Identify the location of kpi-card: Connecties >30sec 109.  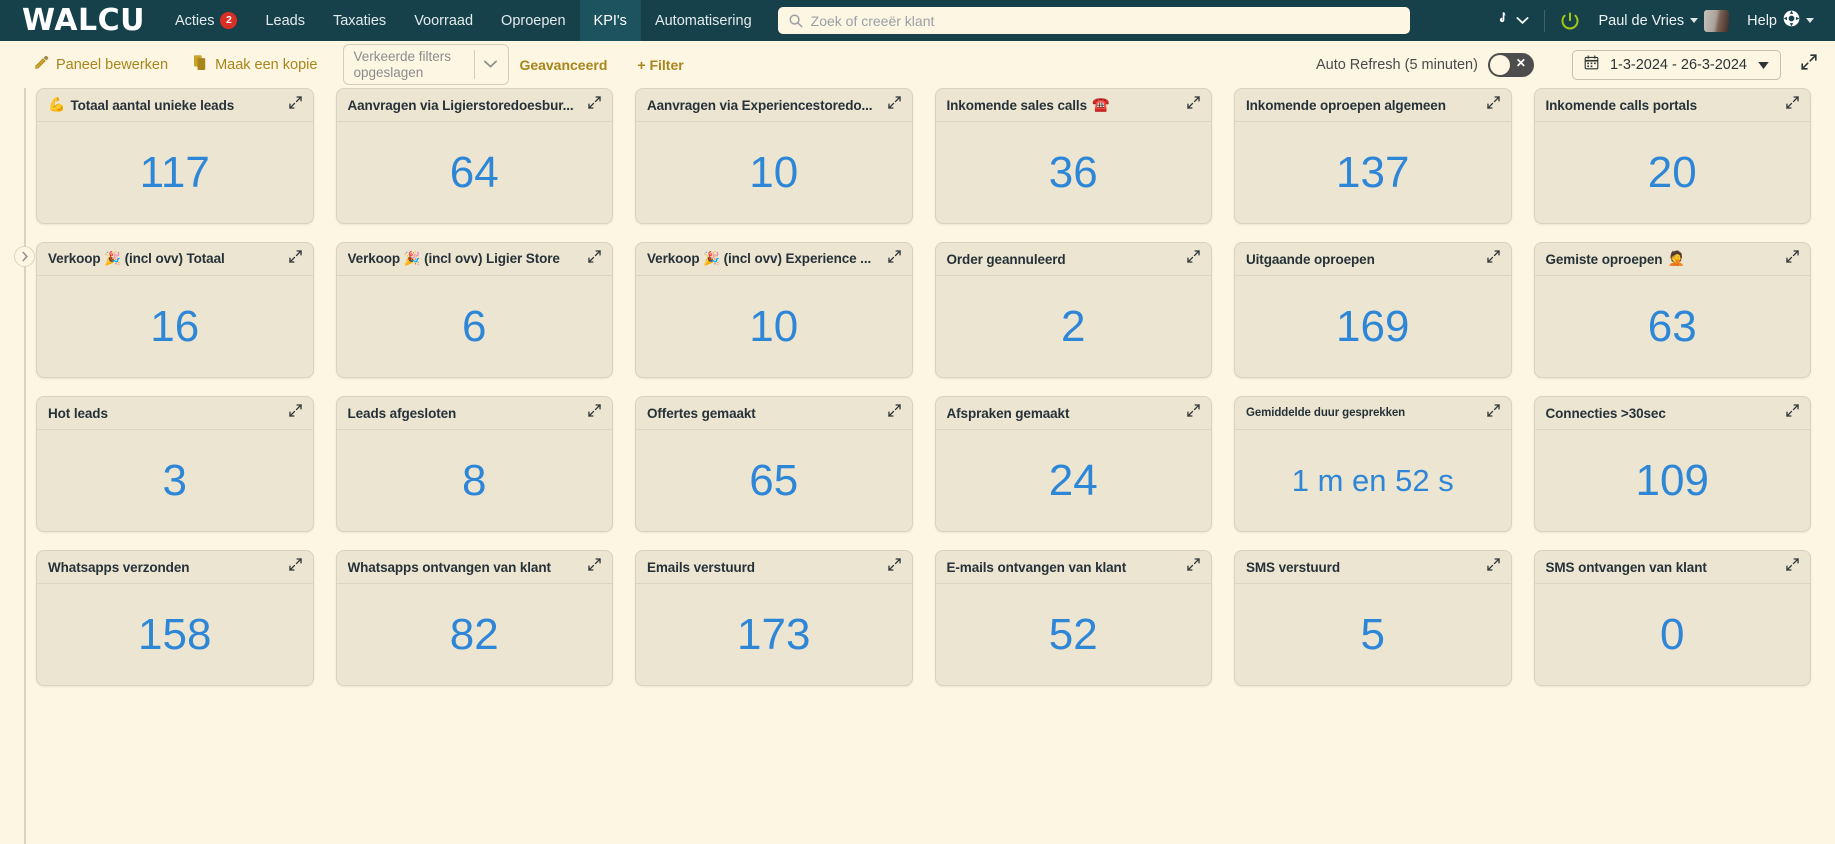
(1672, 464).